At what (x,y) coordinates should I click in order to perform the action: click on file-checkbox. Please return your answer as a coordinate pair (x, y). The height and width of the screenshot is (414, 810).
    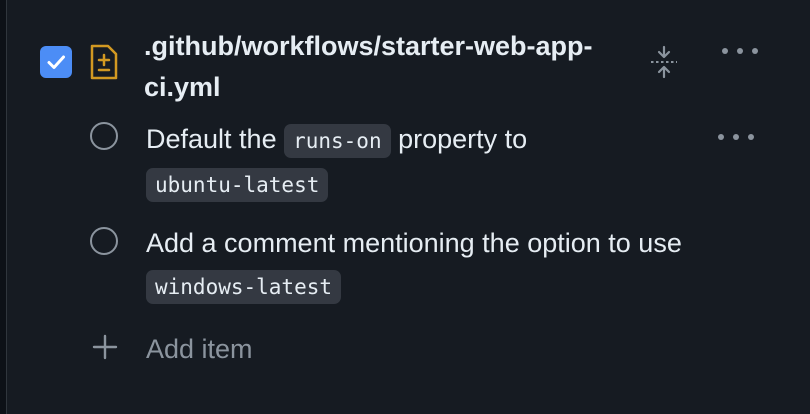
    Looking at the image, I should click on (56, 62).